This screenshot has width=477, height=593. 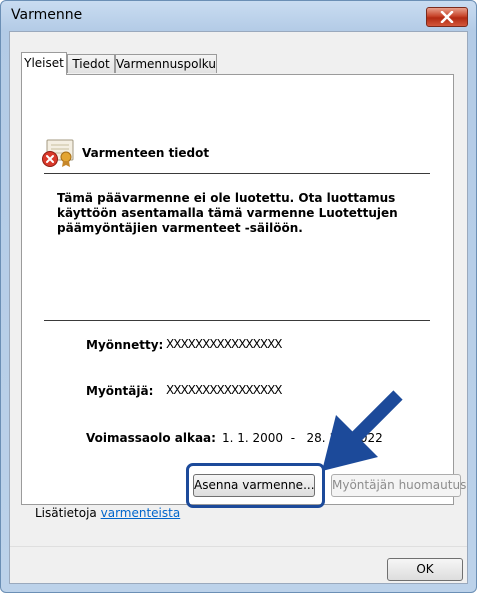 What do you see at coordinates (238, 546) in the screenshot?
I see `footer-divider` at bounding box center [238, 546].